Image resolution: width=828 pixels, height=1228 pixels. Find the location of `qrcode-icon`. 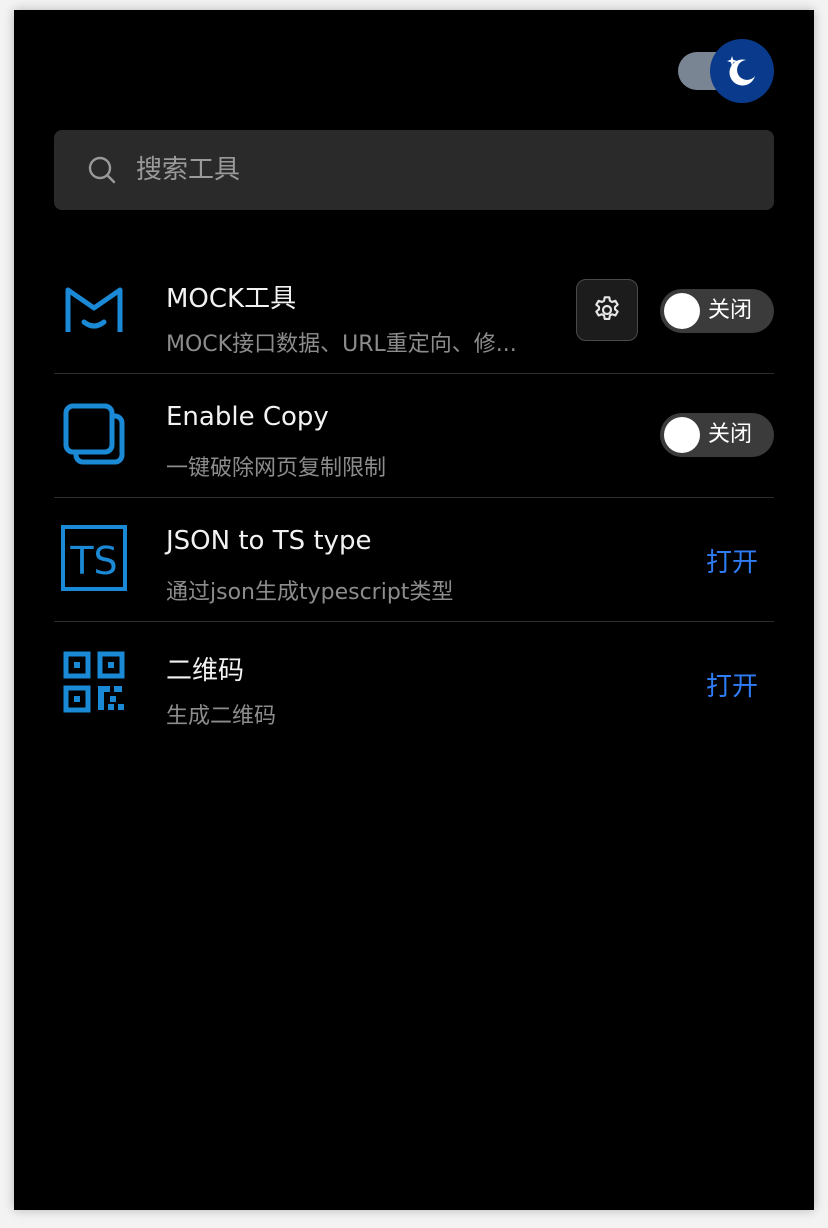

qrcode-icon is located at coordinates (94, 682).